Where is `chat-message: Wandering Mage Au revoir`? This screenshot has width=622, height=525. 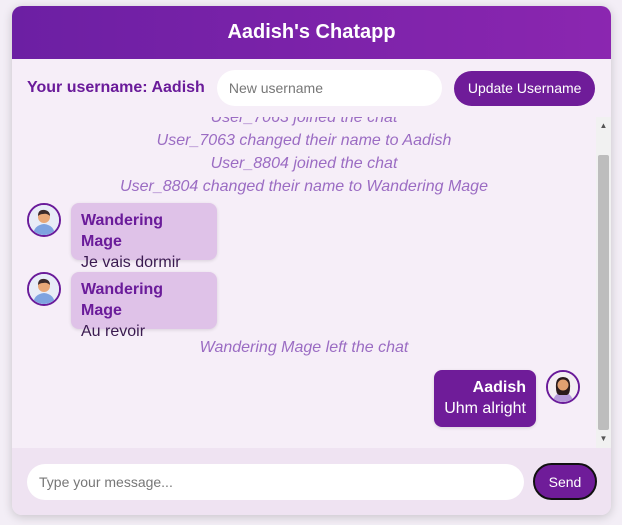 chat-message: Wandering Mage Au revoir is located at coordinates (144, 306).